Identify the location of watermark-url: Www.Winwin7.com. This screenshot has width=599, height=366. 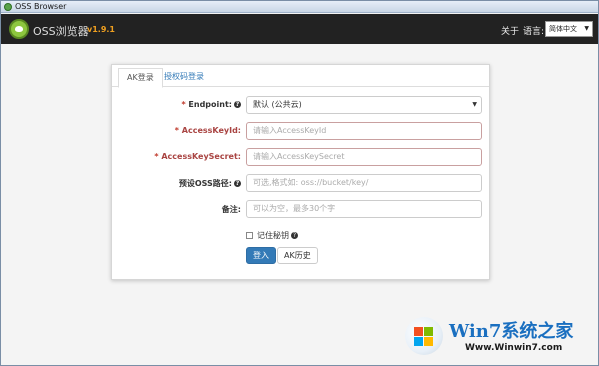
(514, 348).